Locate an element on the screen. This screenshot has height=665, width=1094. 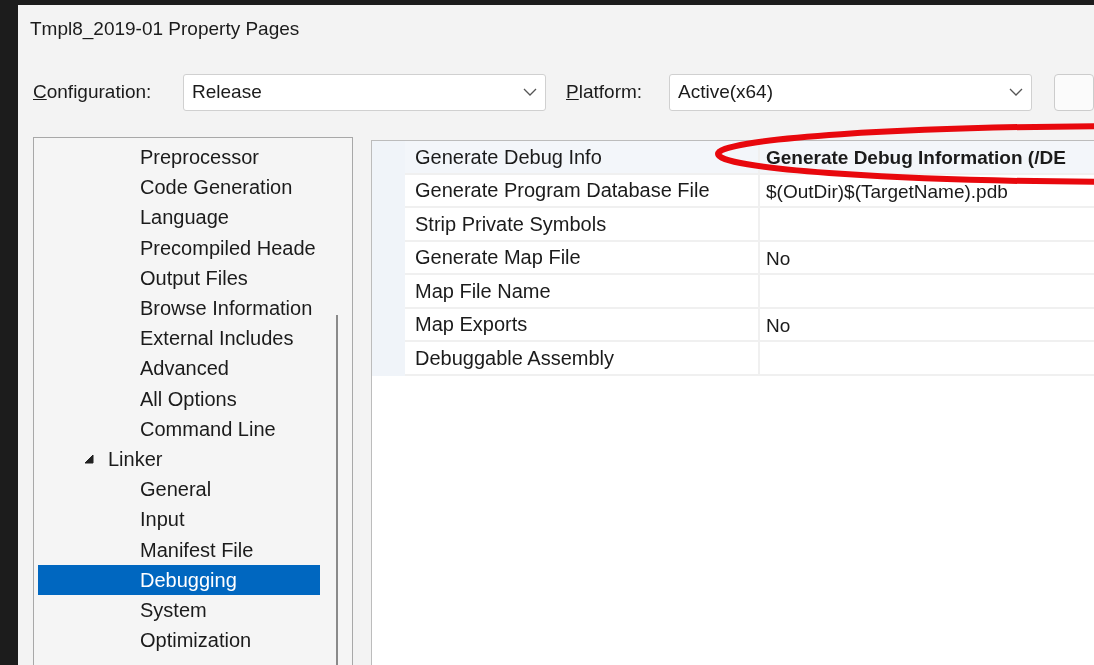
property-name: Generate Map File is located at coordinates (582, 258).